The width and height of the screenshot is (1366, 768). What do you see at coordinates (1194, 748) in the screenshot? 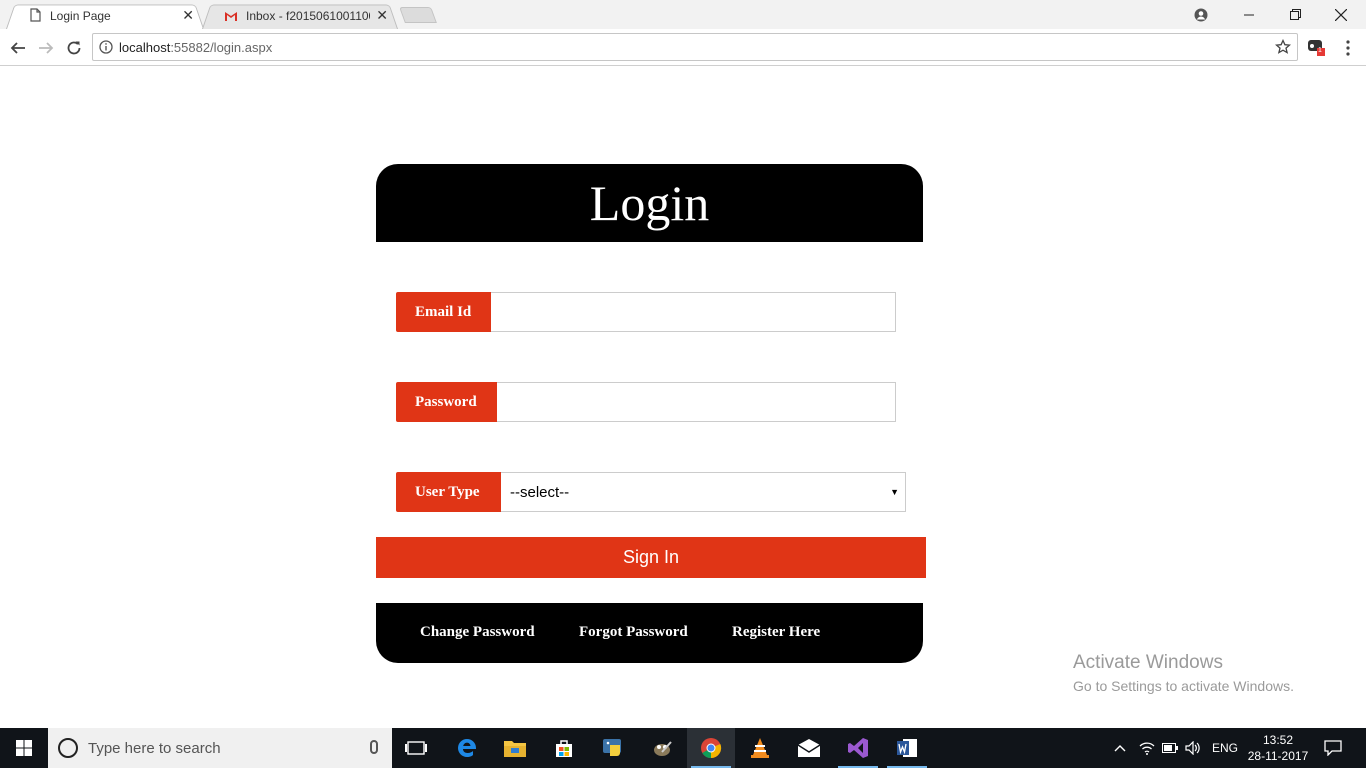
I see `volume-icon` at bounding box center [1194, 748].